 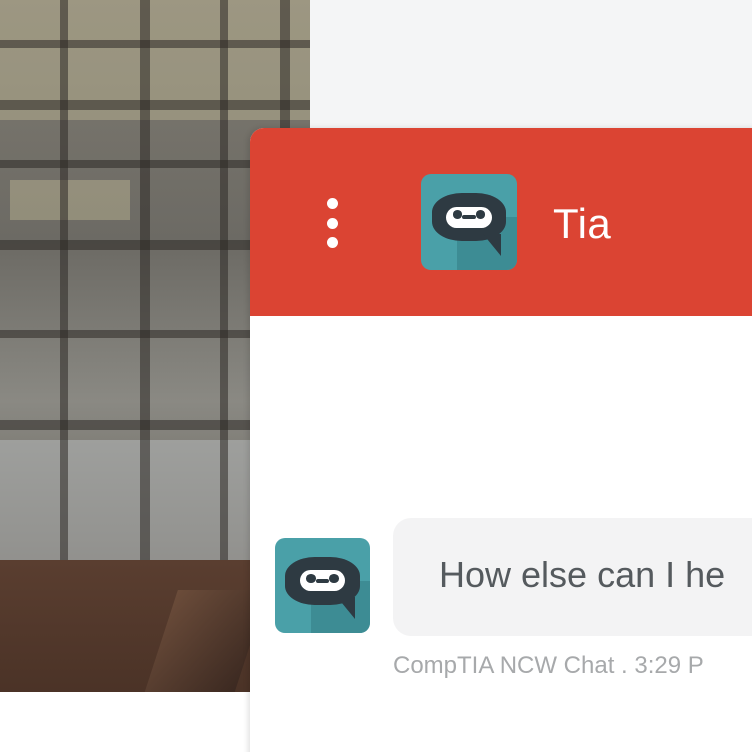 I want to click on bot-name: Tia, so click(x=582, y=223).